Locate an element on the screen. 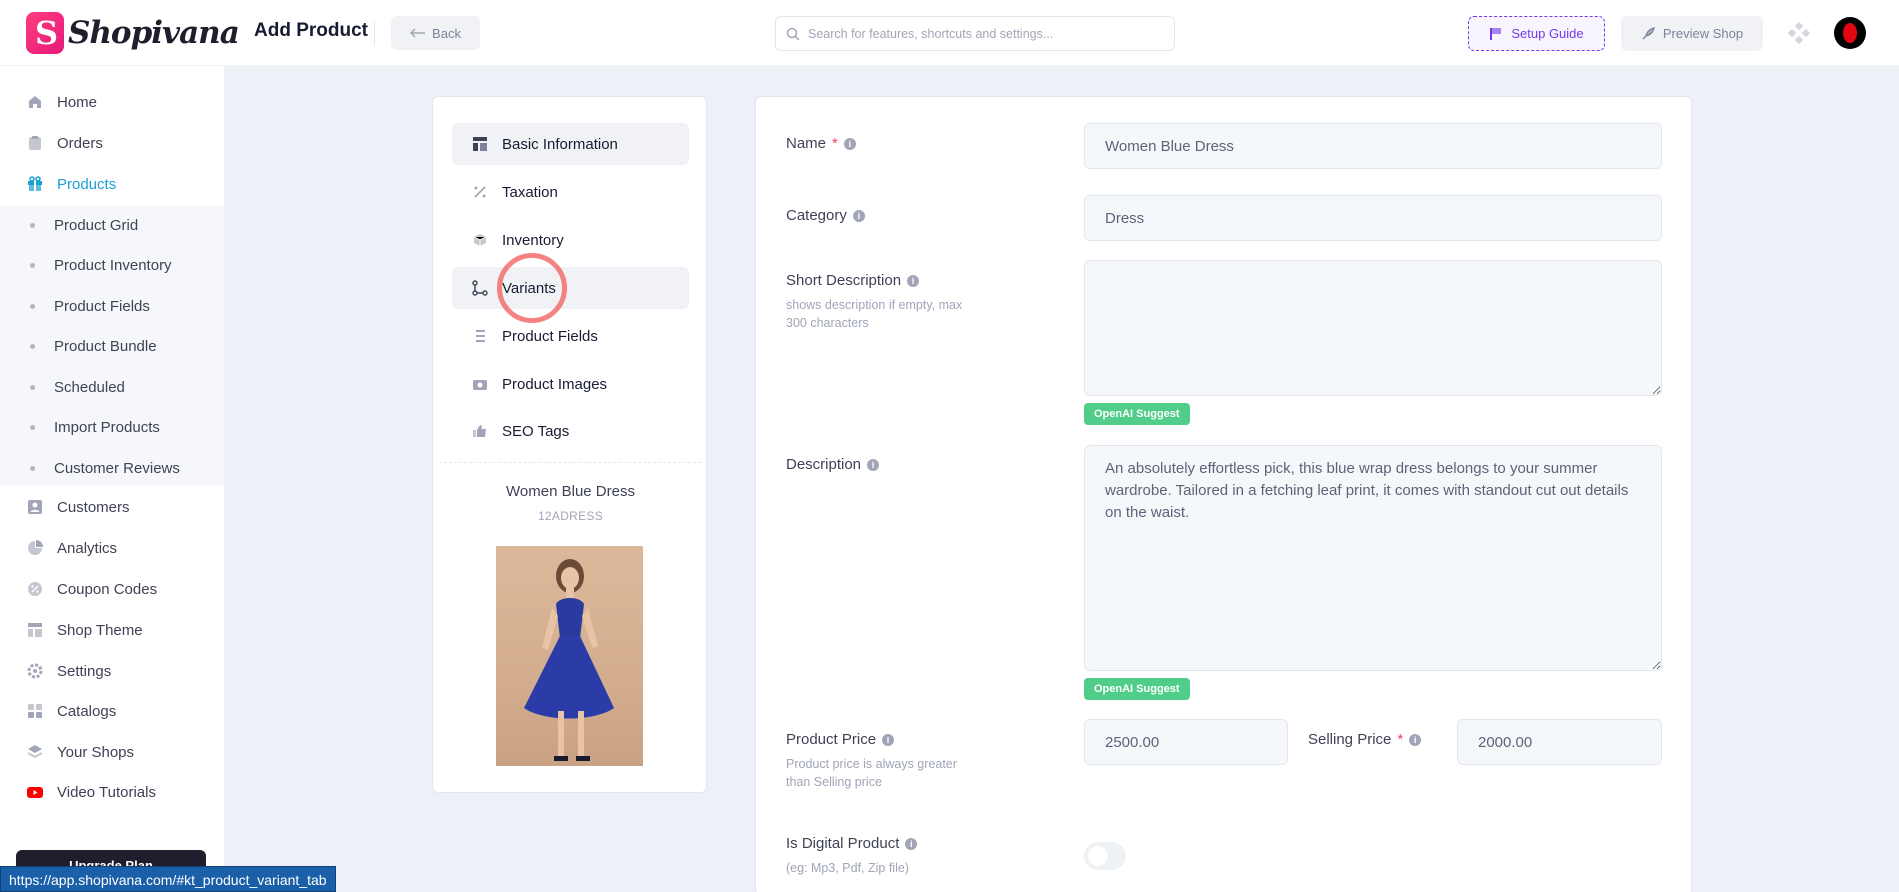 The image size is (1899, 892). digital-product-hint: (eg: Mp3, Pdf, Zip file) is located at coordinates (847, 868).